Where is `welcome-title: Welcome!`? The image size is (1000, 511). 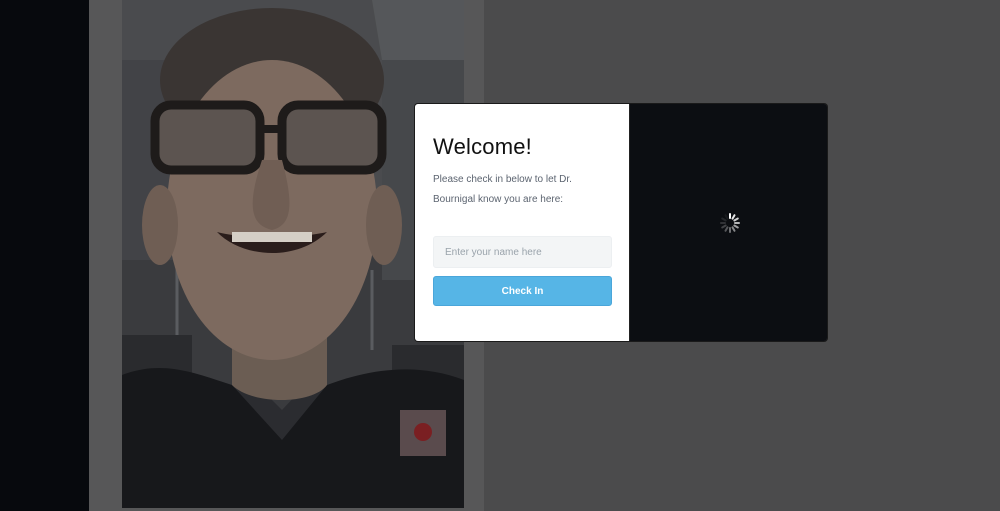 welcome-title: Welcome! is located at coordinates (482, 146).